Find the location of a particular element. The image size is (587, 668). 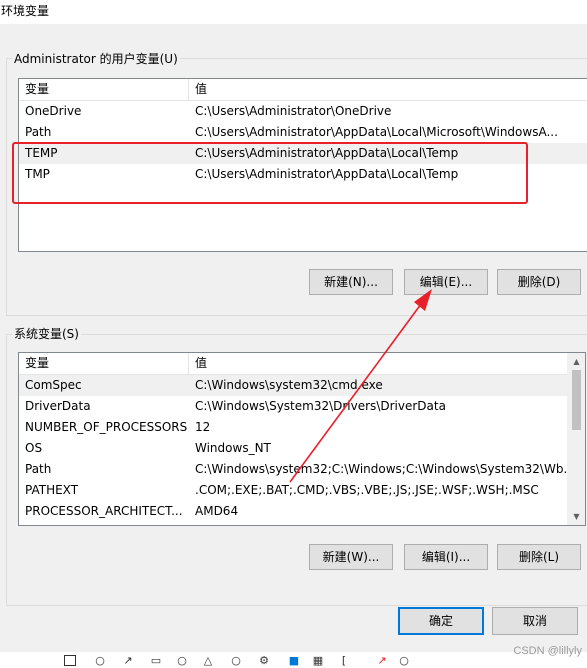

window-icon is located at coordinates (70, 660).